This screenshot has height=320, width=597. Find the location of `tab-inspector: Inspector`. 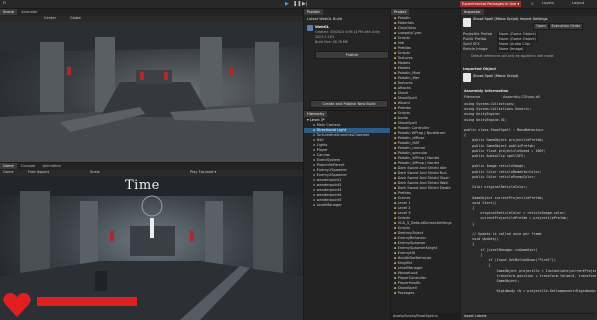

tab-inspector: Inspector is located at coordinates (472, 12).